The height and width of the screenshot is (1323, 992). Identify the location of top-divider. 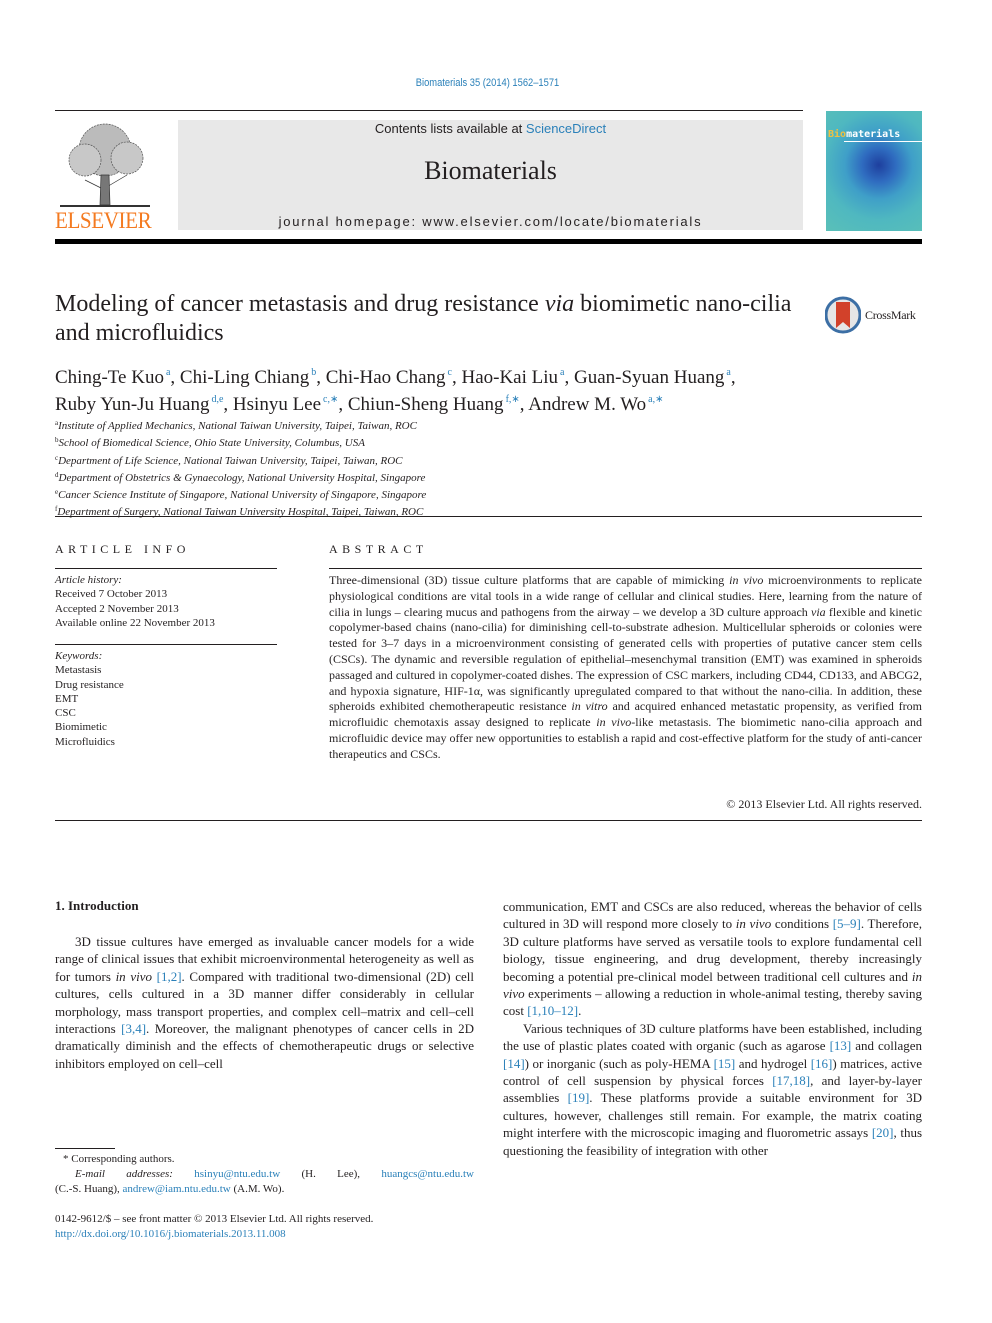
(429, 110).